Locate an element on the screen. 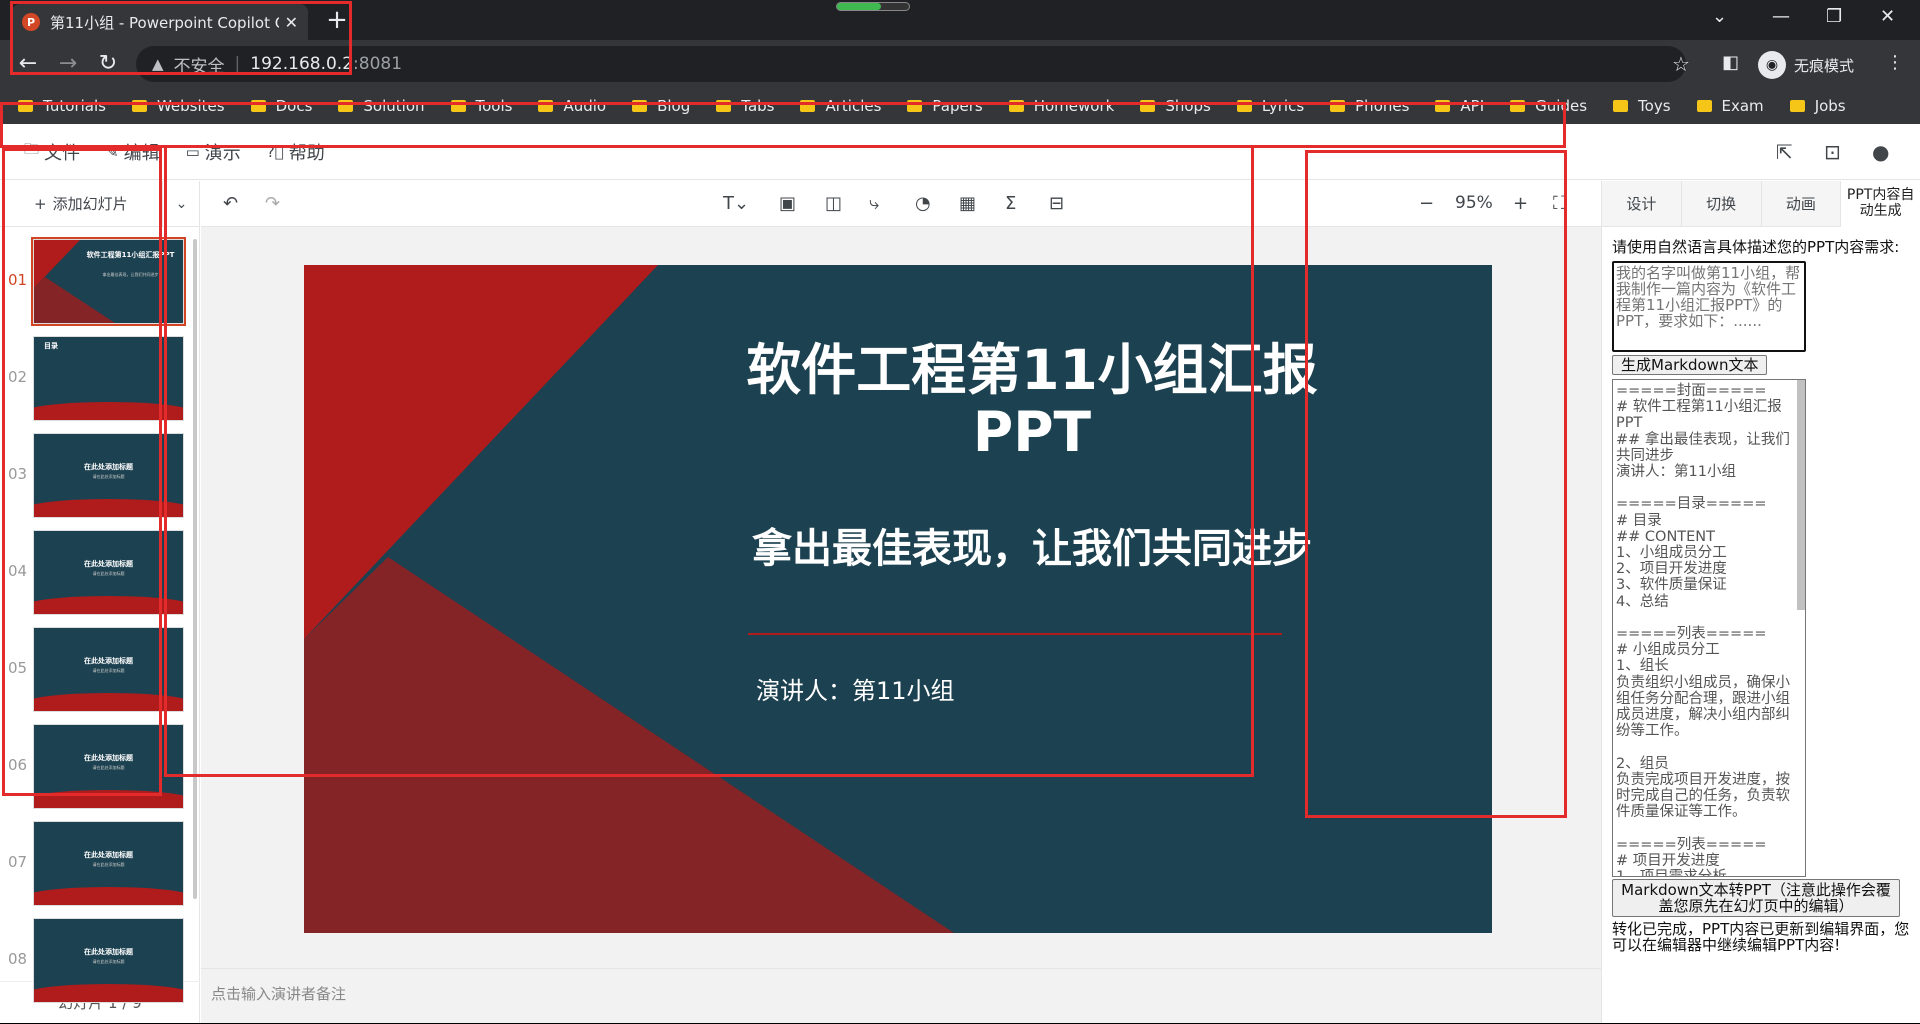  bookmark-item: Articles is located at coordinates (840, 106).